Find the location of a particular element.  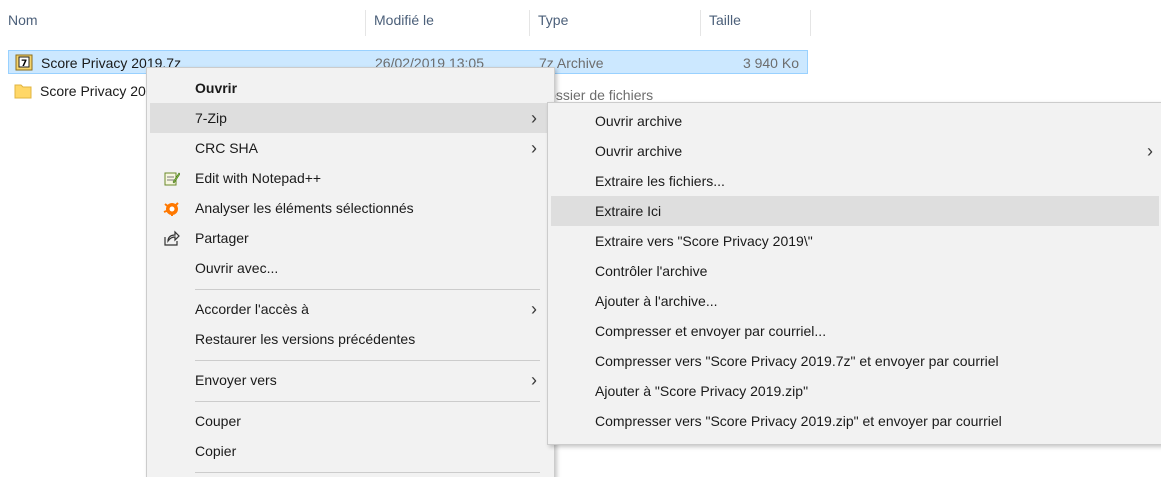

column-header-type: Type is located at coordinates (553, 20).